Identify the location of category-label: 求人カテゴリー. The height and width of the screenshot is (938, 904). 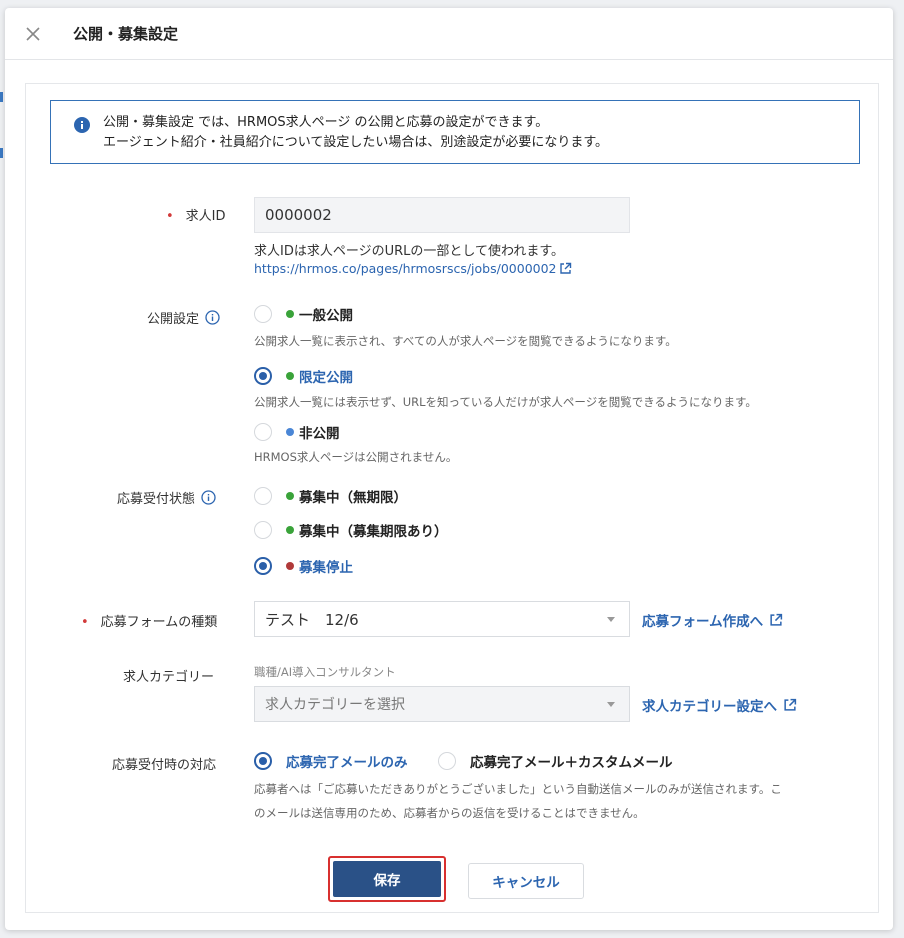
(169, 677).